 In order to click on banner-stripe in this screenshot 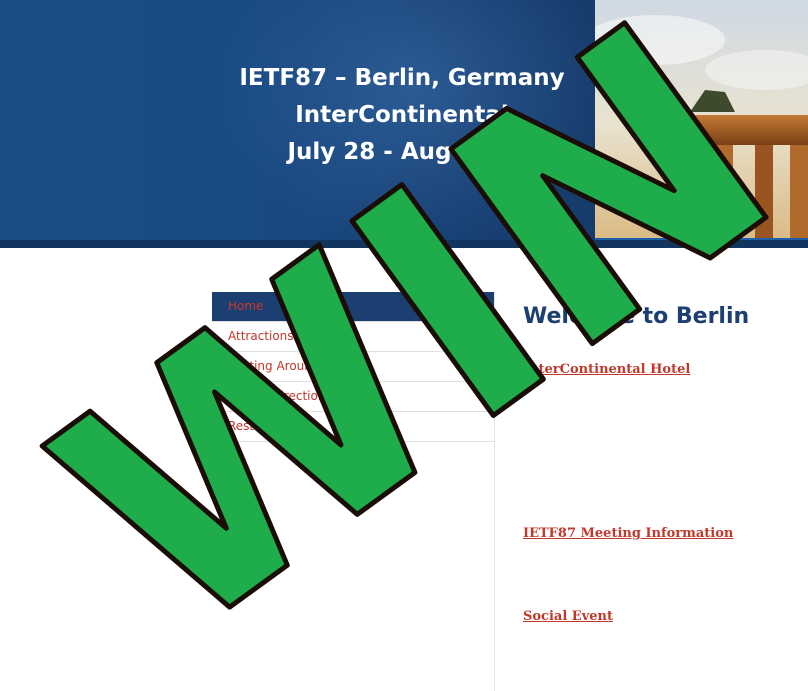, I will do `click(404, 244)`.